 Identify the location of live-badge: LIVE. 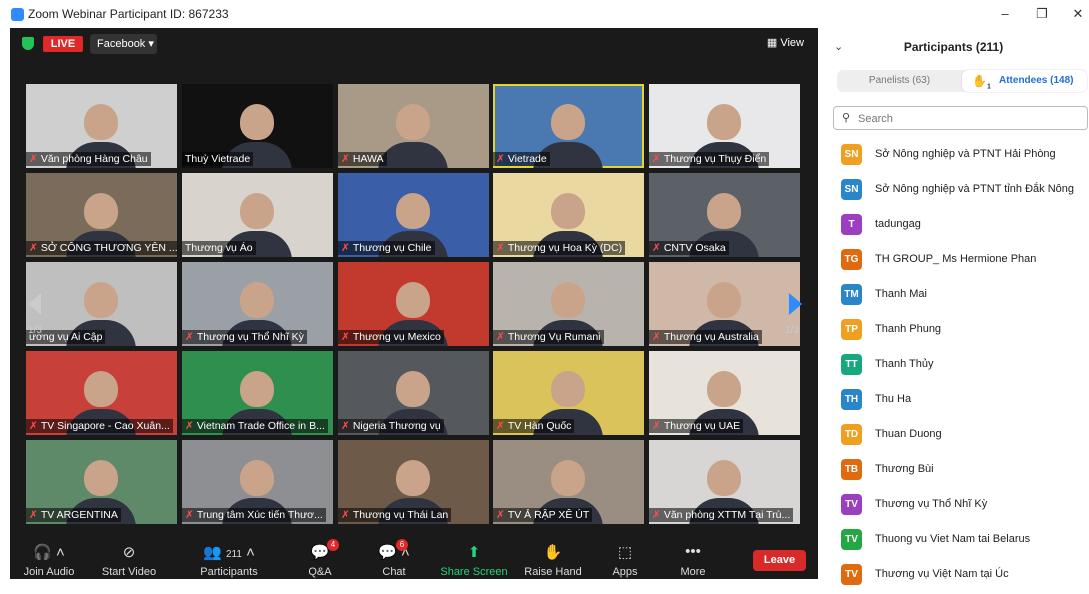
(63, 44).